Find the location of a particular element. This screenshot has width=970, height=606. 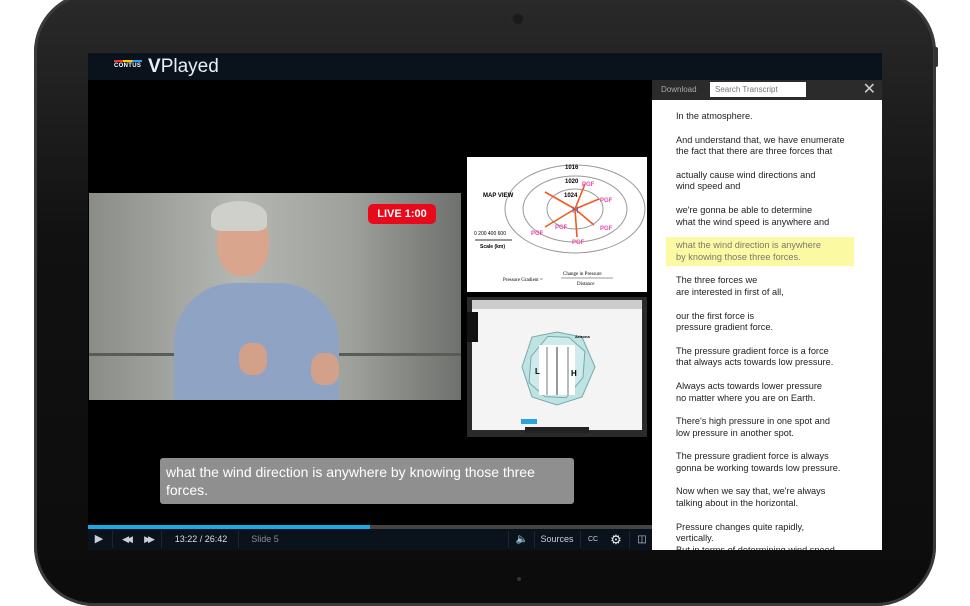

transcript-text: Pressure changes quite rapidly, is located at coordinates (740, 526).